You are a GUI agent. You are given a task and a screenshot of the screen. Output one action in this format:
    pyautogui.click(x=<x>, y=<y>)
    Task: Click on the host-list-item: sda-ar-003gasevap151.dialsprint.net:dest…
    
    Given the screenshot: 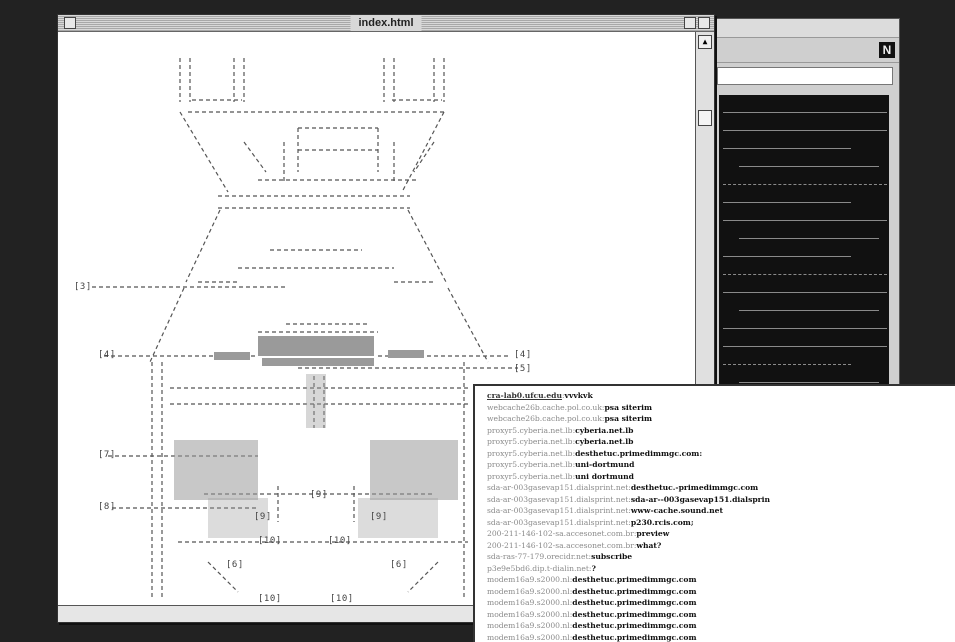 What is the action you would take?
    pyautogui.click(x=721, y=488)
    